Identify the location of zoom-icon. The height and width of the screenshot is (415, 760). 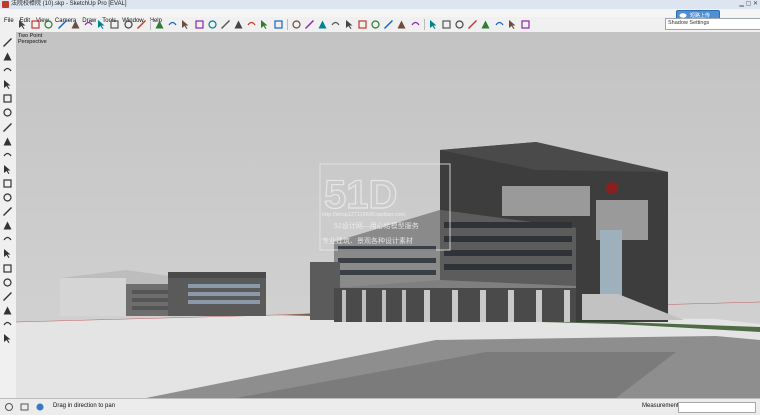
(335, 24).